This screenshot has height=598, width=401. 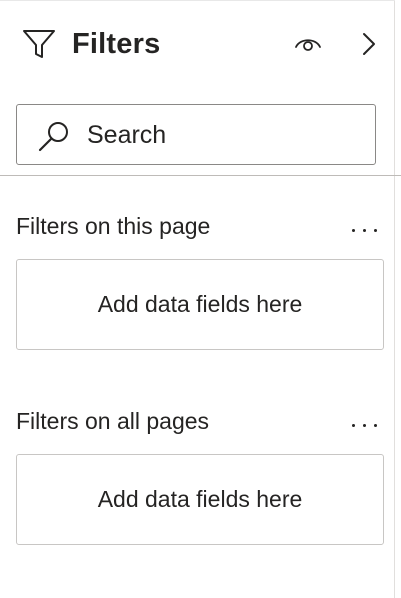 I want to click on drop-well-all-pages: Add data fields here, so click(x=200, y=499).